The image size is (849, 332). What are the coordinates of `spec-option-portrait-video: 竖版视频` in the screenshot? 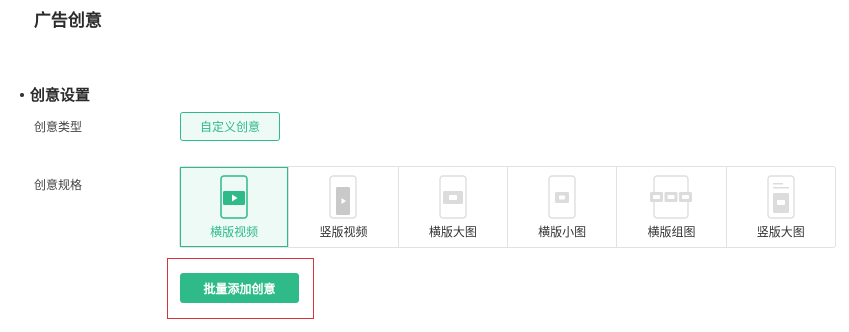 It's located at (344, 207).